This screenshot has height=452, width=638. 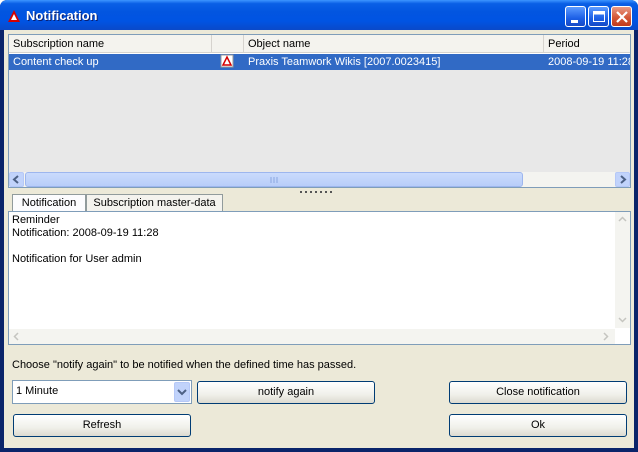 I want to click on scroll-left-button, so click(x=16, y=179).